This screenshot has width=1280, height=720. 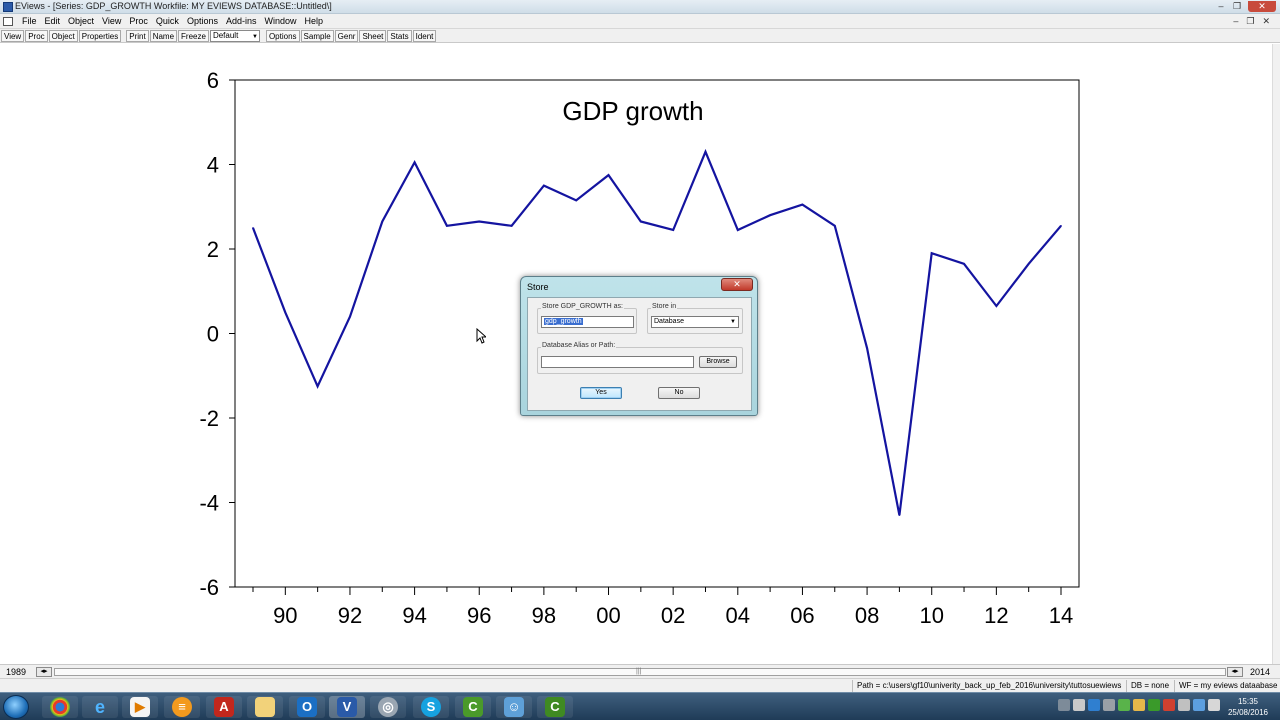 I want to click on store-in-select: Database ▼, so click(x=695, y=322).